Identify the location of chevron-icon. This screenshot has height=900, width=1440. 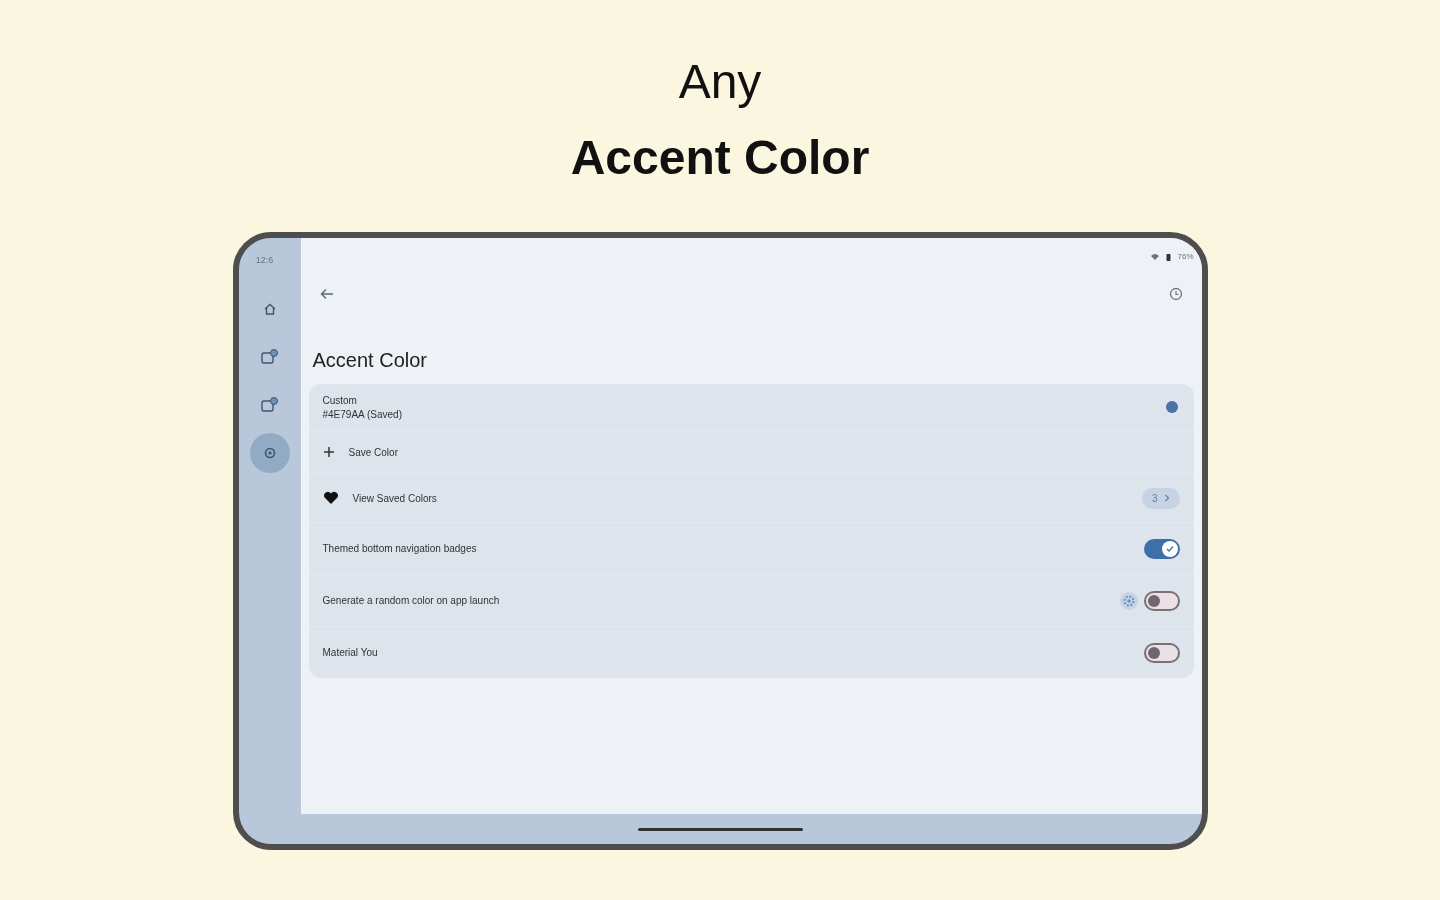
(1166, 498).